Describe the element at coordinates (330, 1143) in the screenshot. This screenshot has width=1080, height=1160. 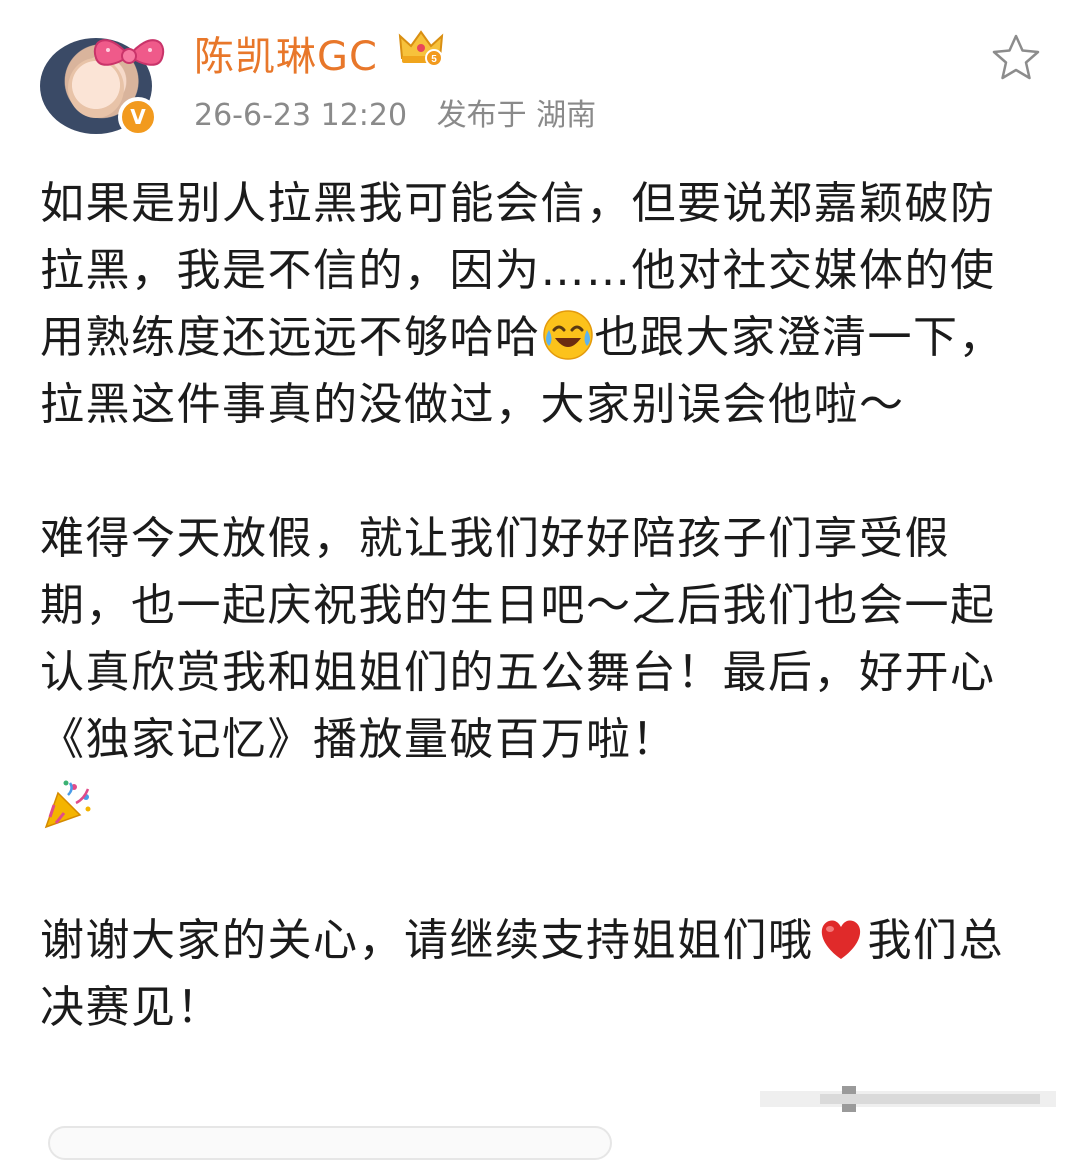
I see `comment-input-bar` at that location.